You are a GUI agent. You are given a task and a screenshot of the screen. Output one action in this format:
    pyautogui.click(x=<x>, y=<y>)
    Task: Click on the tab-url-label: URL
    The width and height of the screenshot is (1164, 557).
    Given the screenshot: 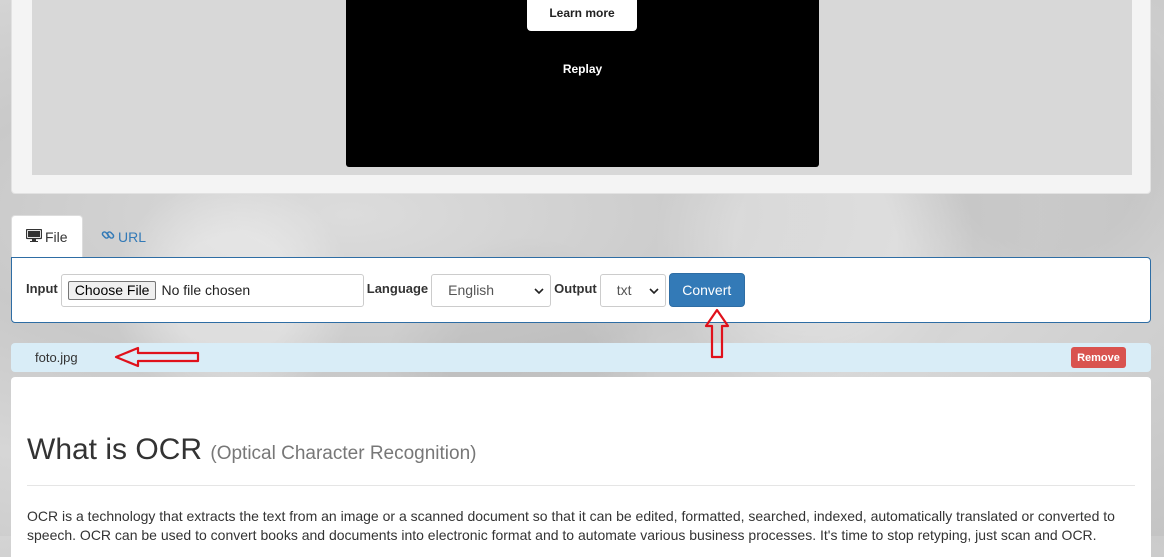 What is the action you would take?
    pyautogui.click(x=132, y=236)
    